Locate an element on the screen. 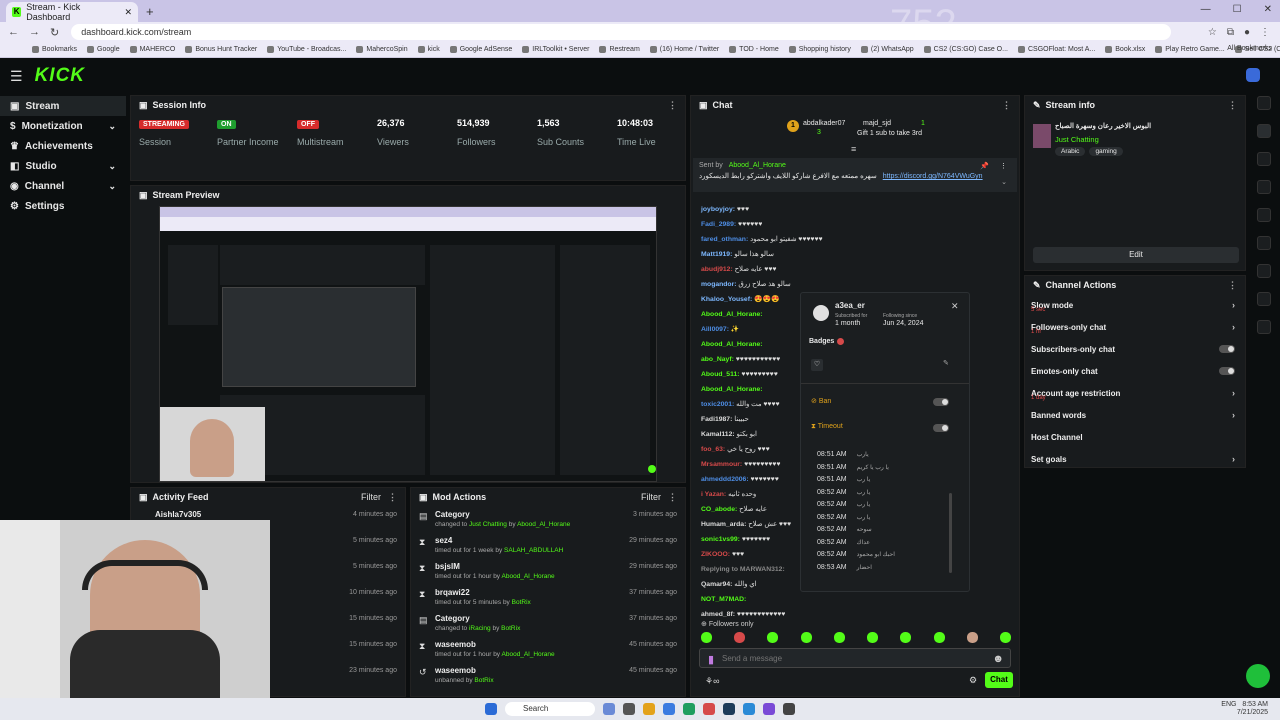 The image size is (1280, 720). mod-menu-icon: ⋮ is located at coordinates (672, 497).